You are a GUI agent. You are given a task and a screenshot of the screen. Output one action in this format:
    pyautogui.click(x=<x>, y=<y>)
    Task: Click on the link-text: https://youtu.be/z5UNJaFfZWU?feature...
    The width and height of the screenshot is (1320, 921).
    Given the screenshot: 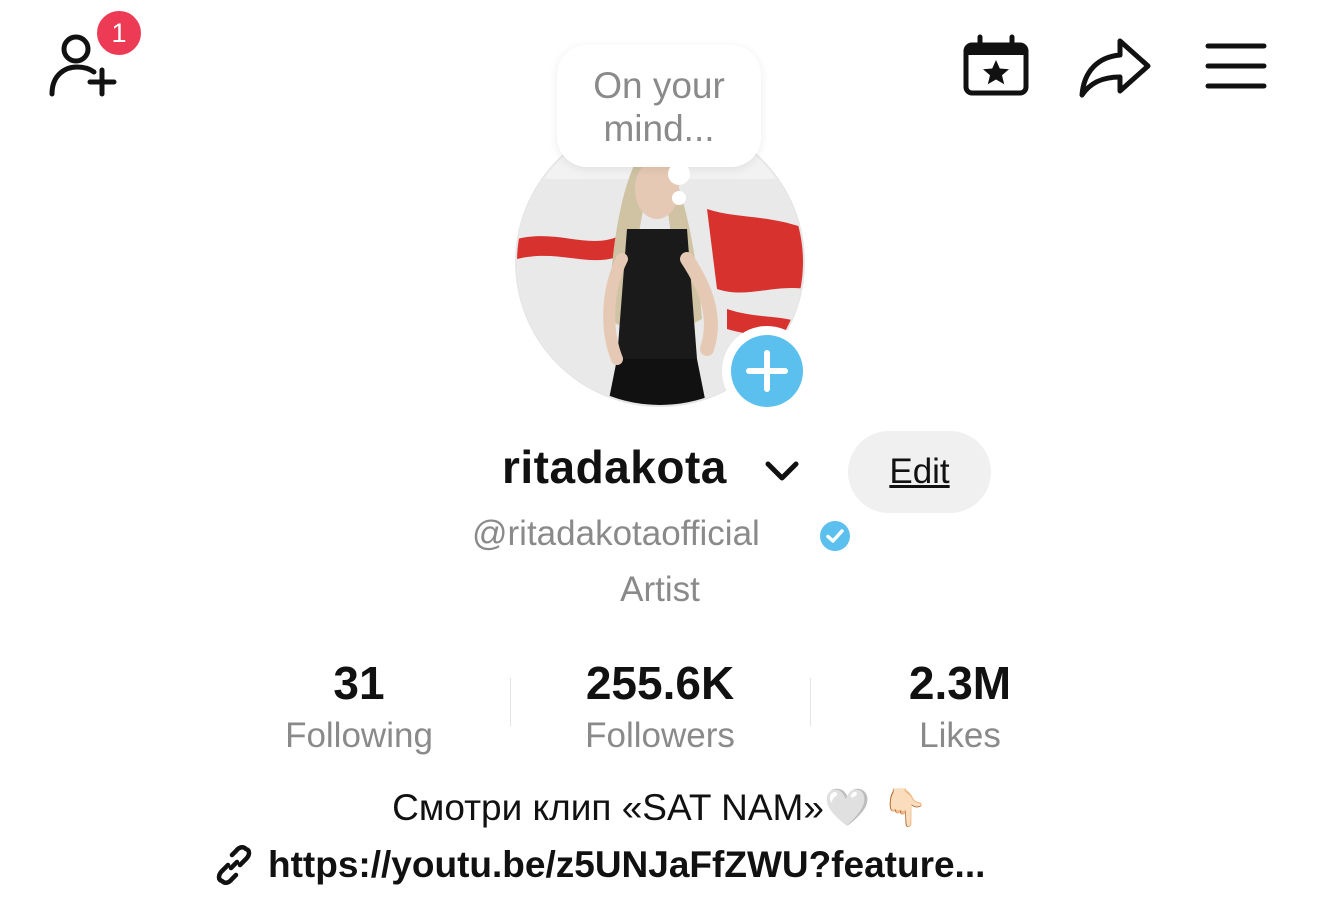 What is the action you would take?
    pyautogui.click(x=626, y=865)
    